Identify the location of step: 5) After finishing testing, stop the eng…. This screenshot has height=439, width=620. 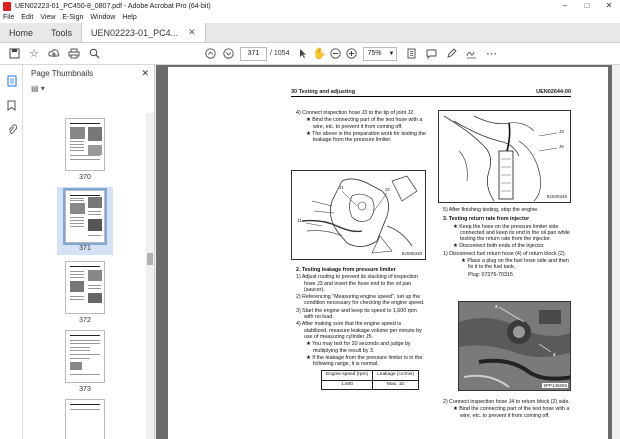
(491, 210).